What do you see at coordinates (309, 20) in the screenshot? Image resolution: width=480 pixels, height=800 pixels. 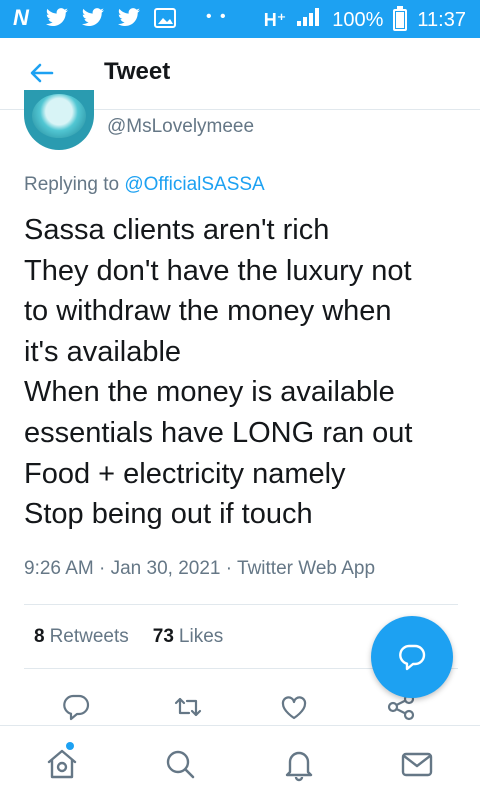 I see `signal-icon` at bounding box center [309, 20].